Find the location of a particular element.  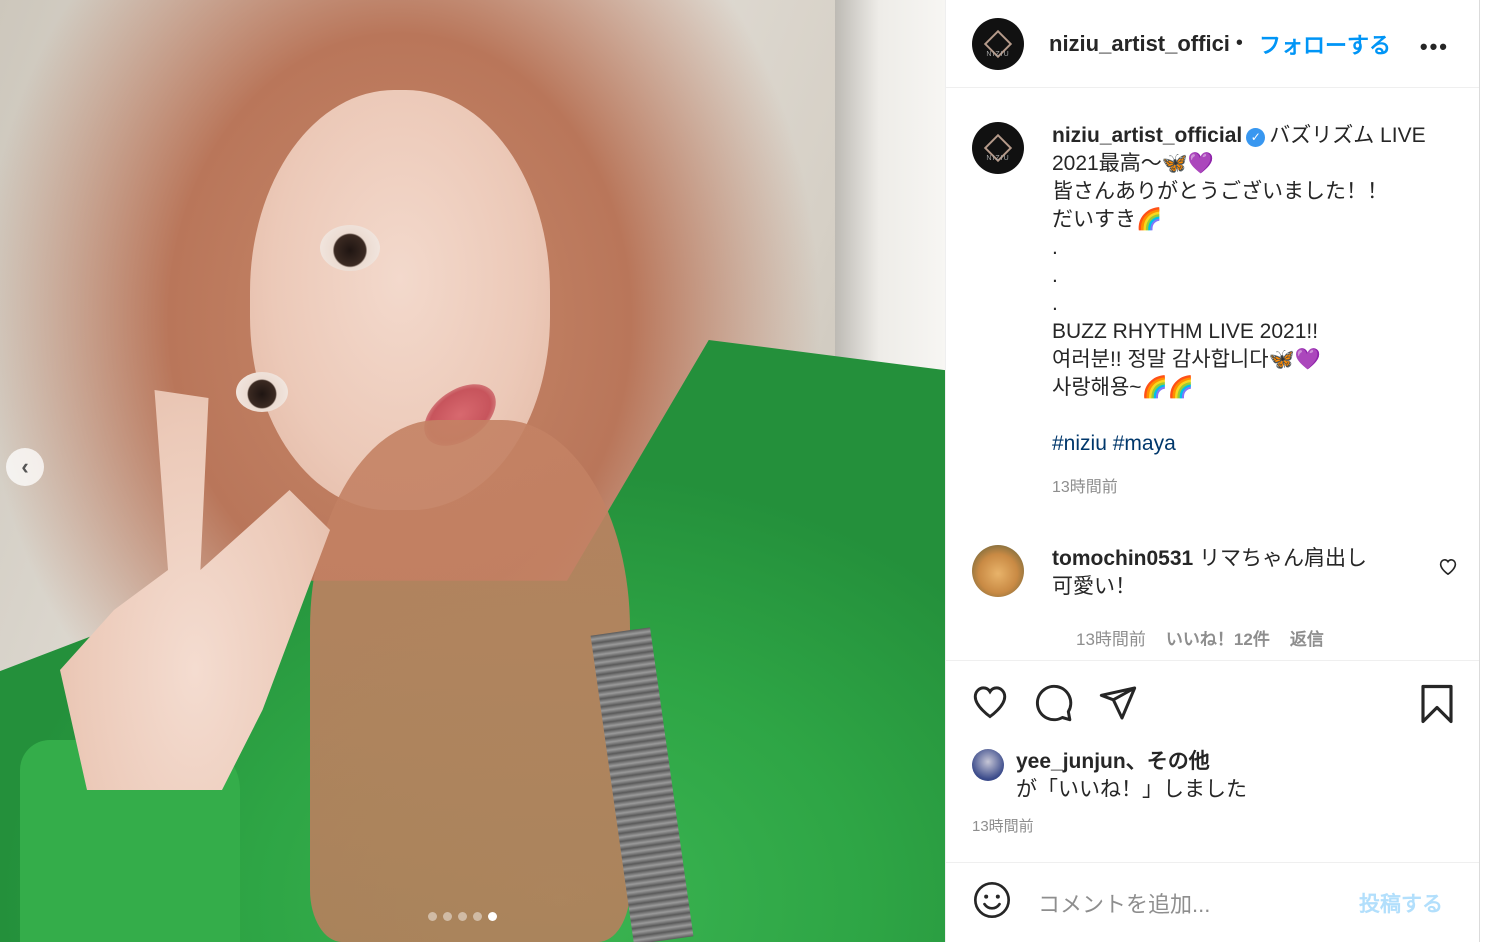

comment-text: 可愛い！ is located at coordinates (1094, 586).